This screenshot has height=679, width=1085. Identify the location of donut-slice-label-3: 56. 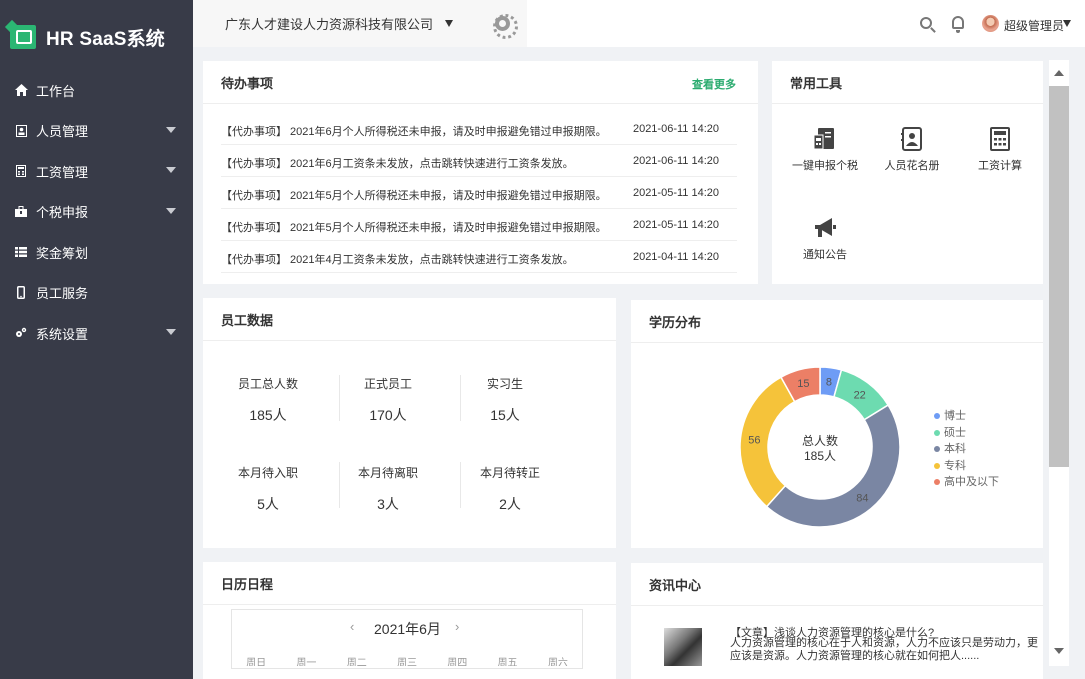
(754, 441).